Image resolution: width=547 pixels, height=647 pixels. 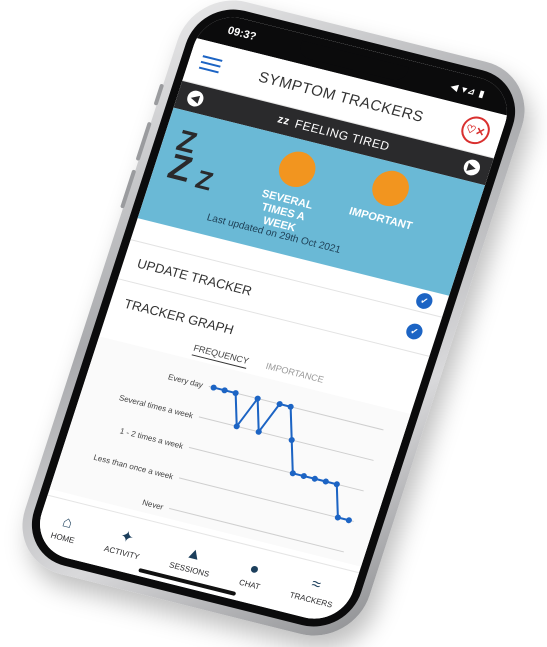 What do you see at coordinates (194, 554) in the screenshot?
I see `graduation-cap-icon: ▲` at bounding box center [194, 554].